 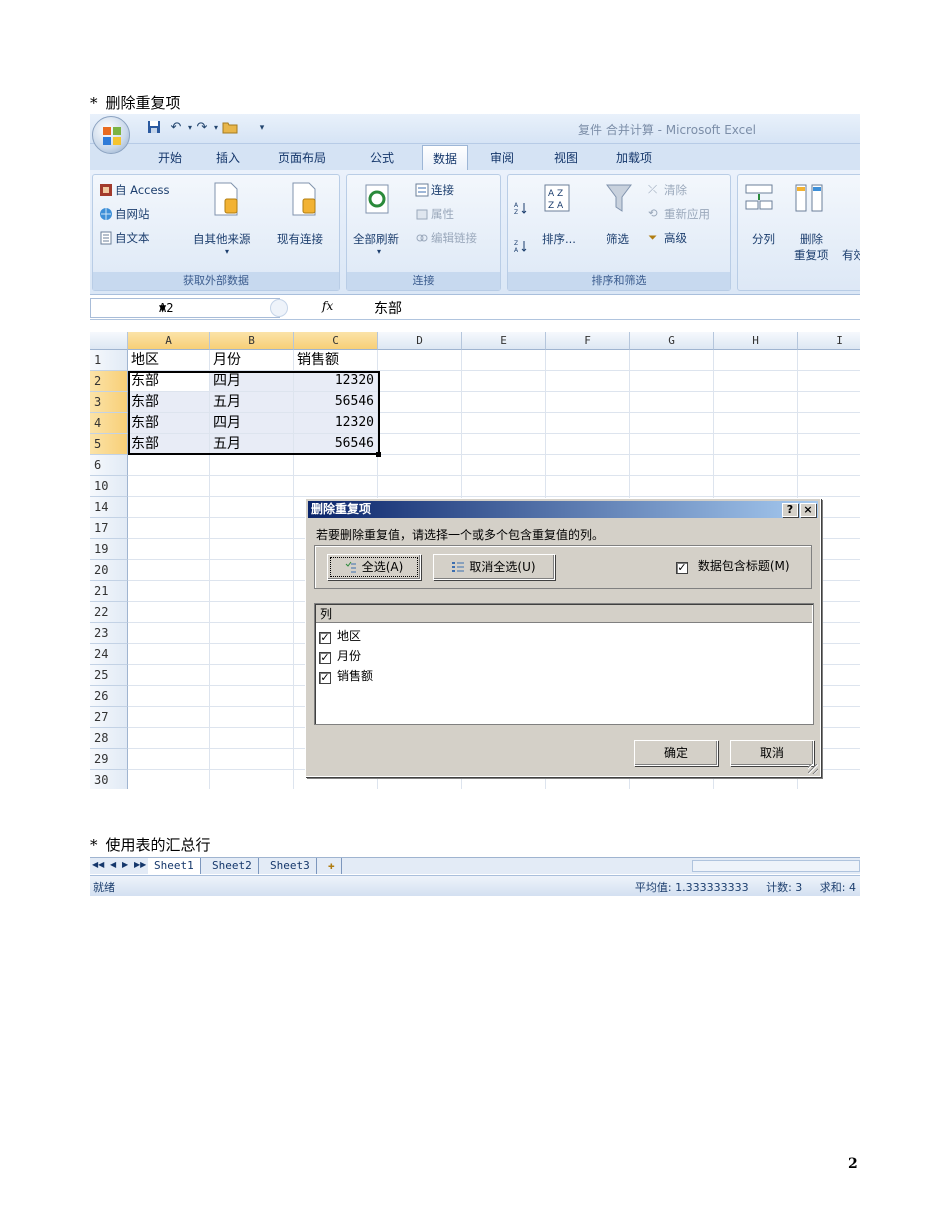 I want to click on data-validation-button: 有效, so click(x=851, y=255).